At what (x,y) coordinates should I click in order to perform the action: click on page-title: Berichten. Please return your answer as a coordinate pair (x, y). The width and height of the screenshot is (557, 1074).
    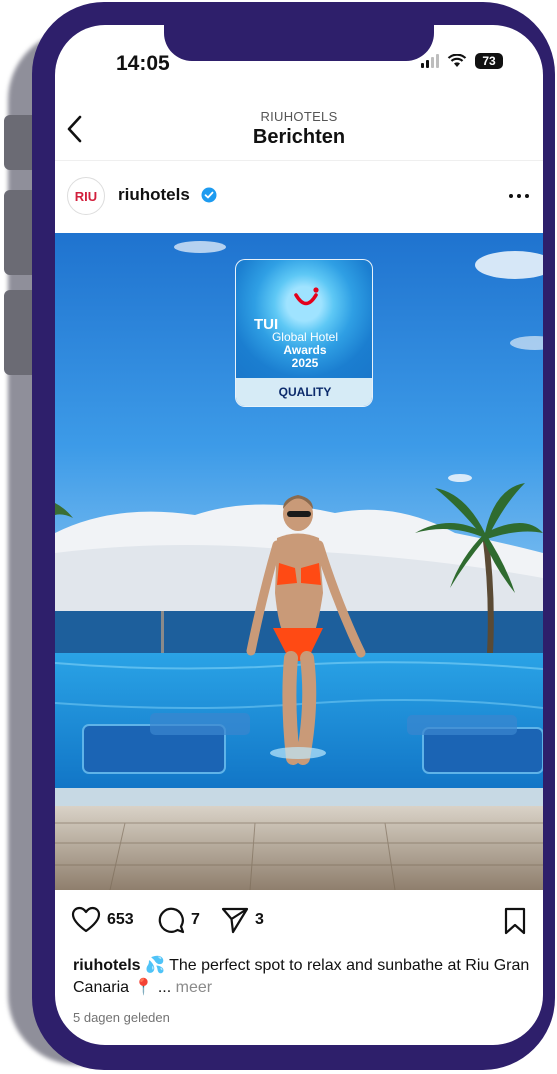
    Looking at the image, I should click on (299, 137).